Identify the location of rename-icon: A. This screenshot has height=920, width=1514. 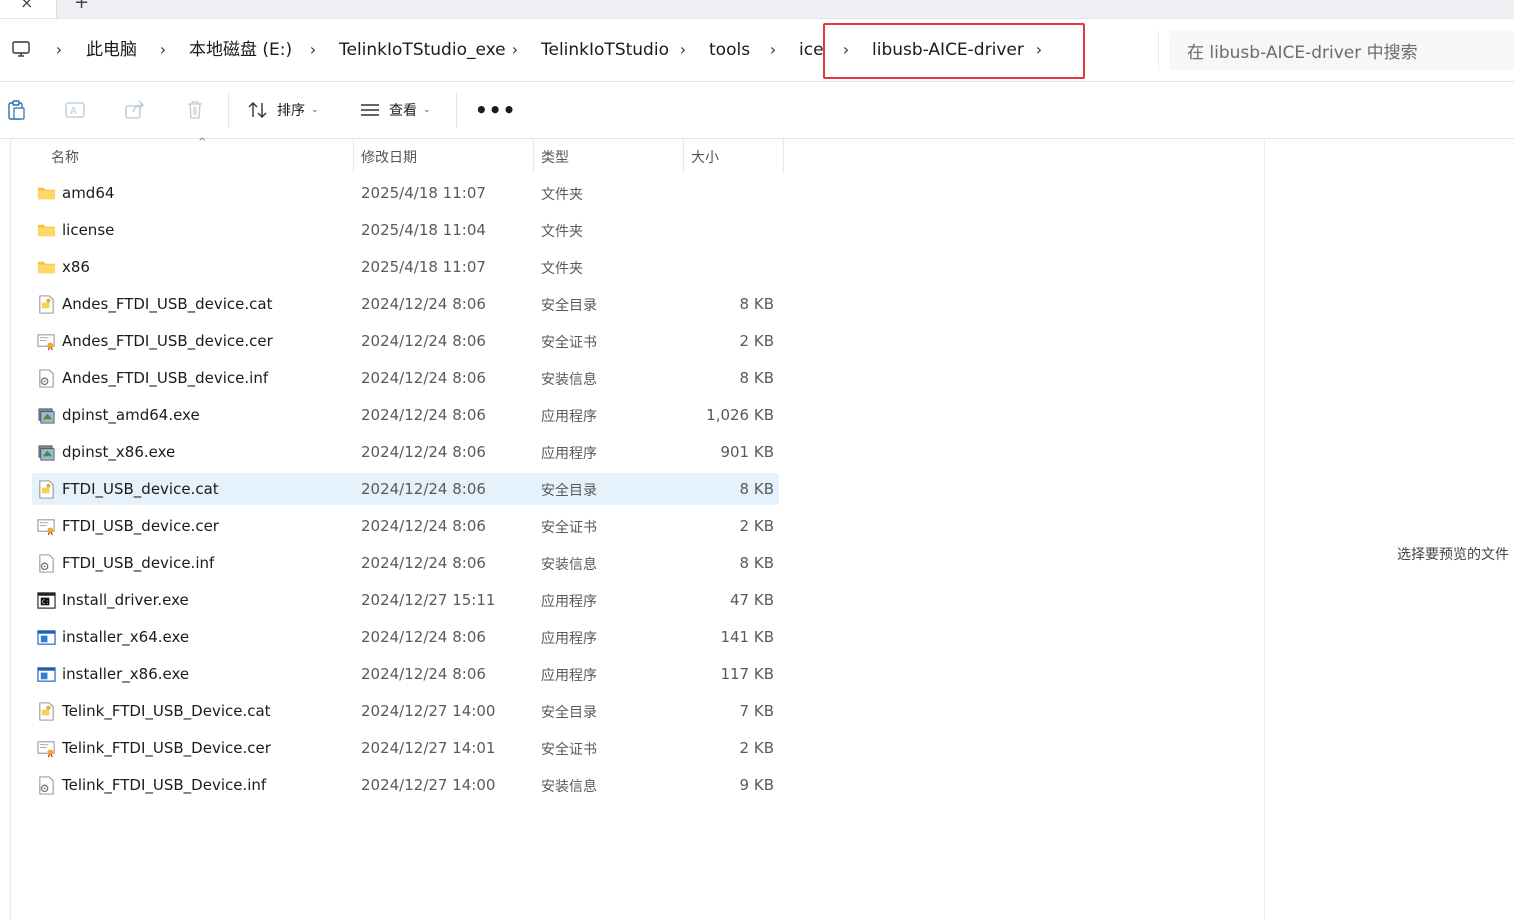
(75, 110).